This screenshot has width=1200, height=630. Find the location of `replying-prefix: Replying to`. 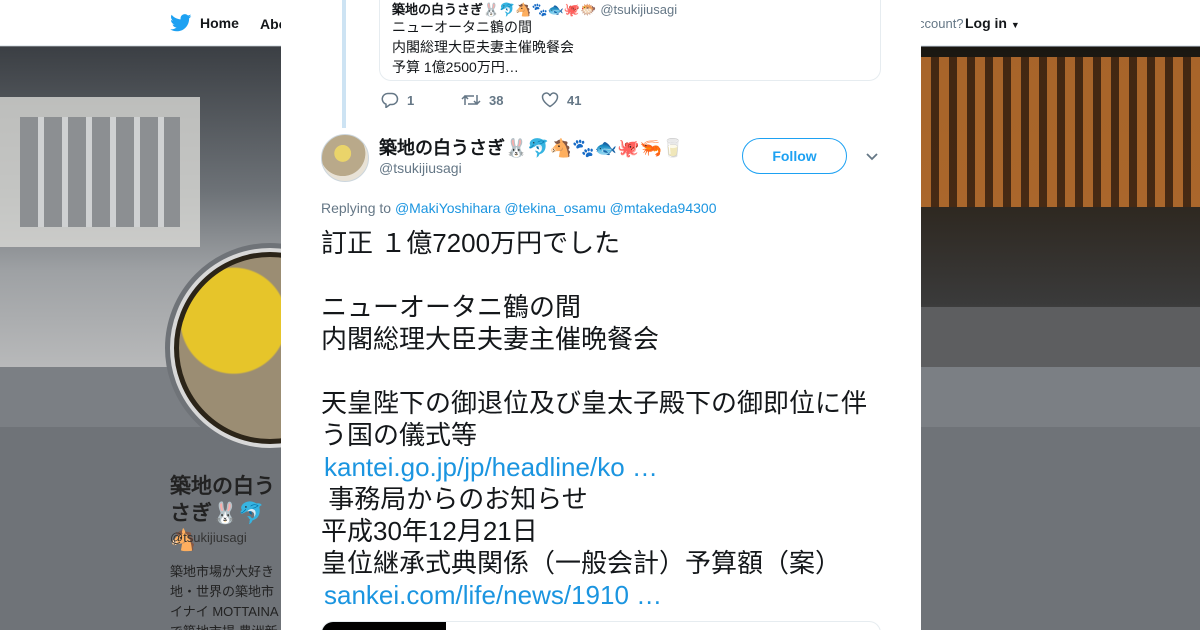

replying-prefix: Replying to is located at coordinates (356, 208).